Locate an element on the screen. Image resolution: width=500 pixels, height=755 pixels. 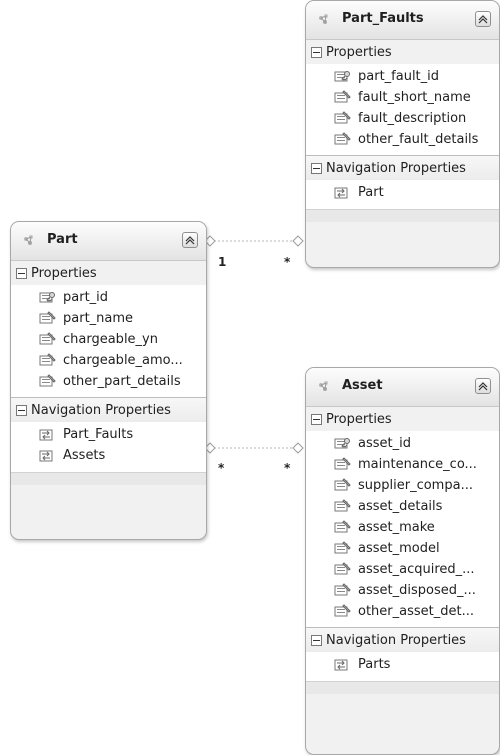
property-name: fault_short_name is located at coordinates (414, 97).